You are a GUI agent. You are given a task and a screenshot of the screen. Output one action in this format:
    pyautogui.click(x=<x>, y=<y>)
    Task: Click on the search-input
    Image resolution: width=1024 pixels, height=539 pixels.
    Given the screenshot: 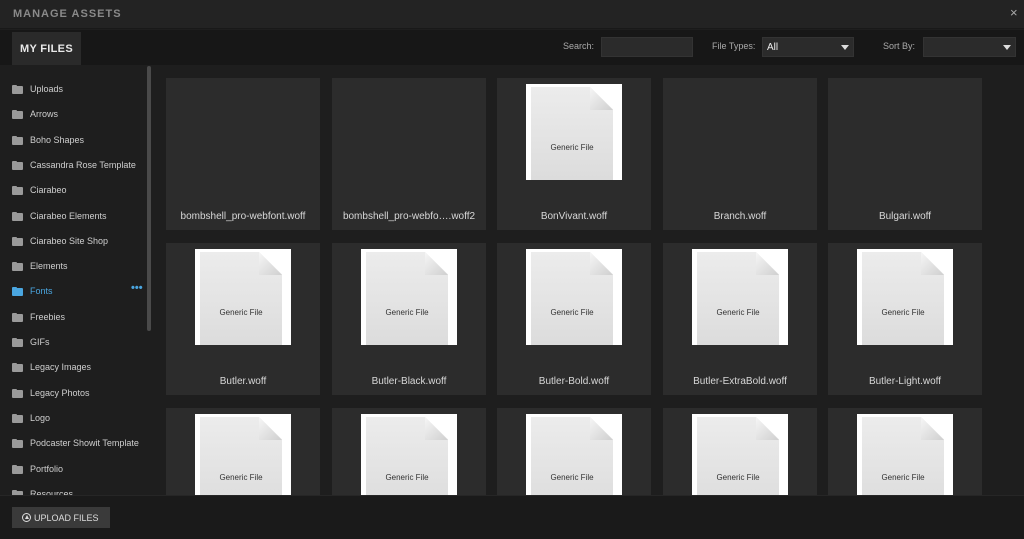 What is the action you would take?
    pyautogui.click(x=647, y=47)
    